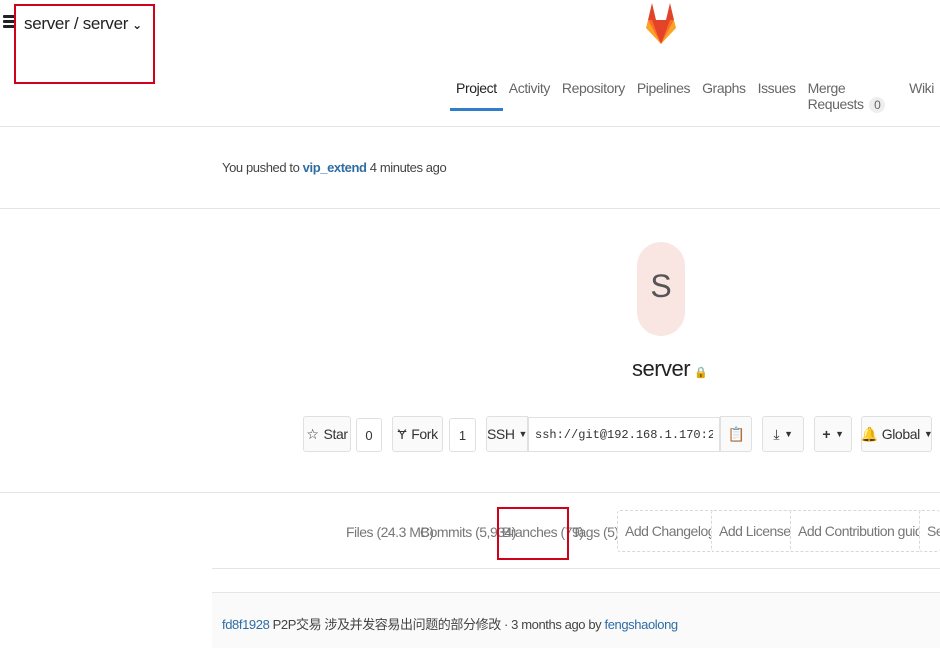 This screenshot has width=940, height=648. I want to click on tab-merge-requests: Merge Requests 0, so click(853, 102).